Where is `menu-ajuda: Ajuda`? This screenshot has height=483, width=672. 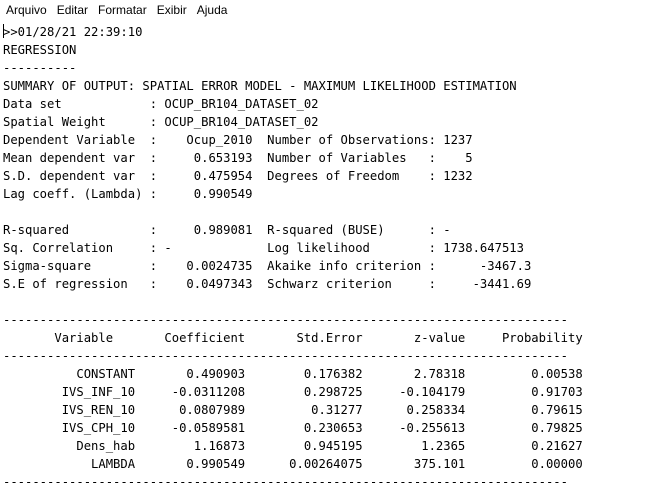 menu-ajuda: Ajuda is located at coordinates (212, 10).